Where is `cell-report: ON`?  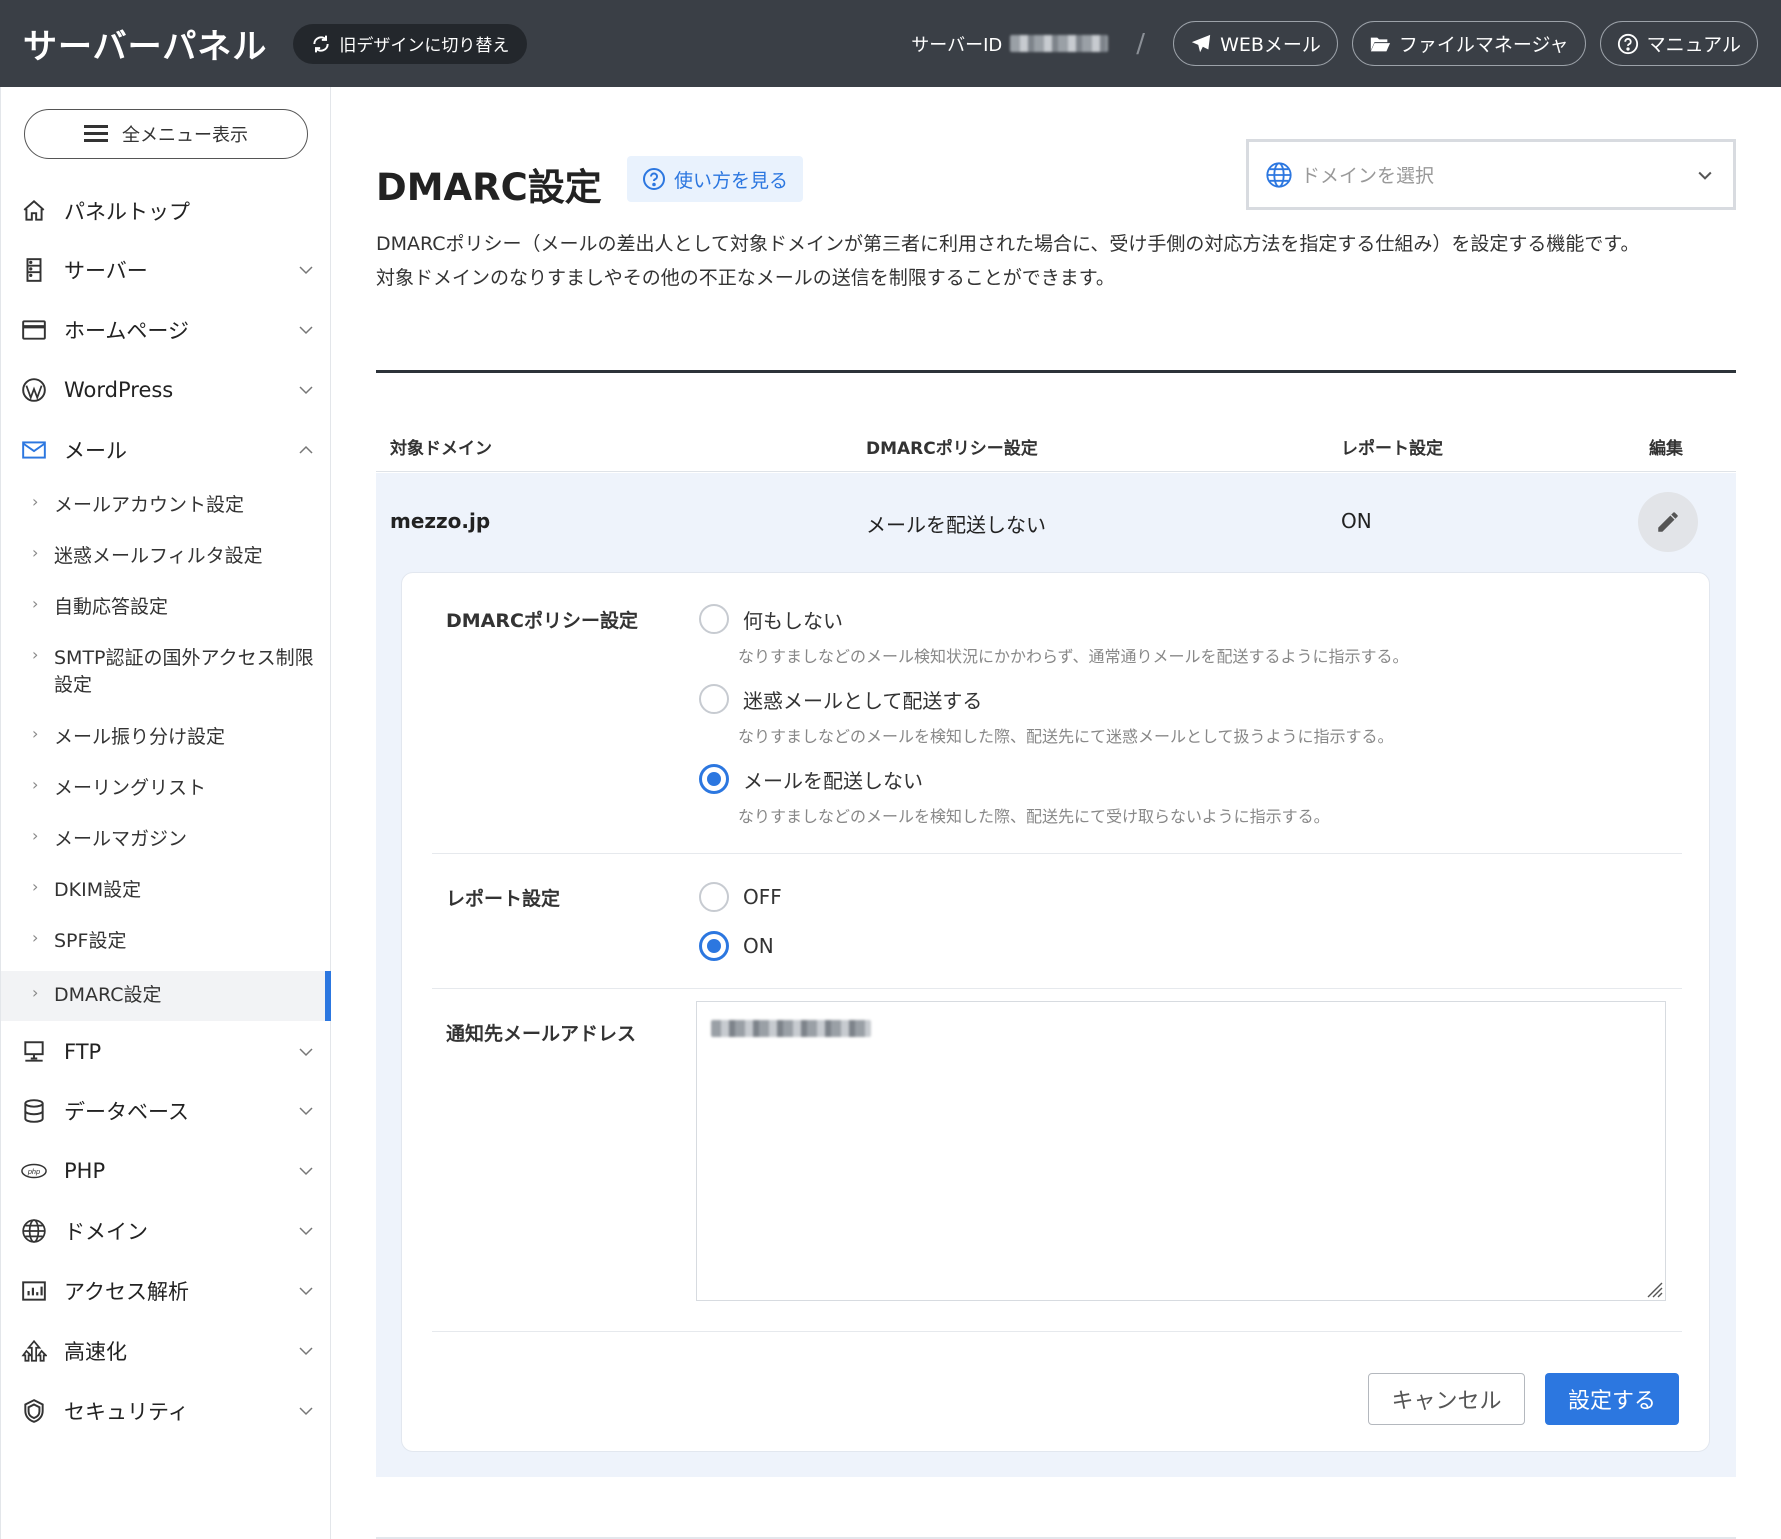
cell-report: ON is located at coordinates (1356, 521).